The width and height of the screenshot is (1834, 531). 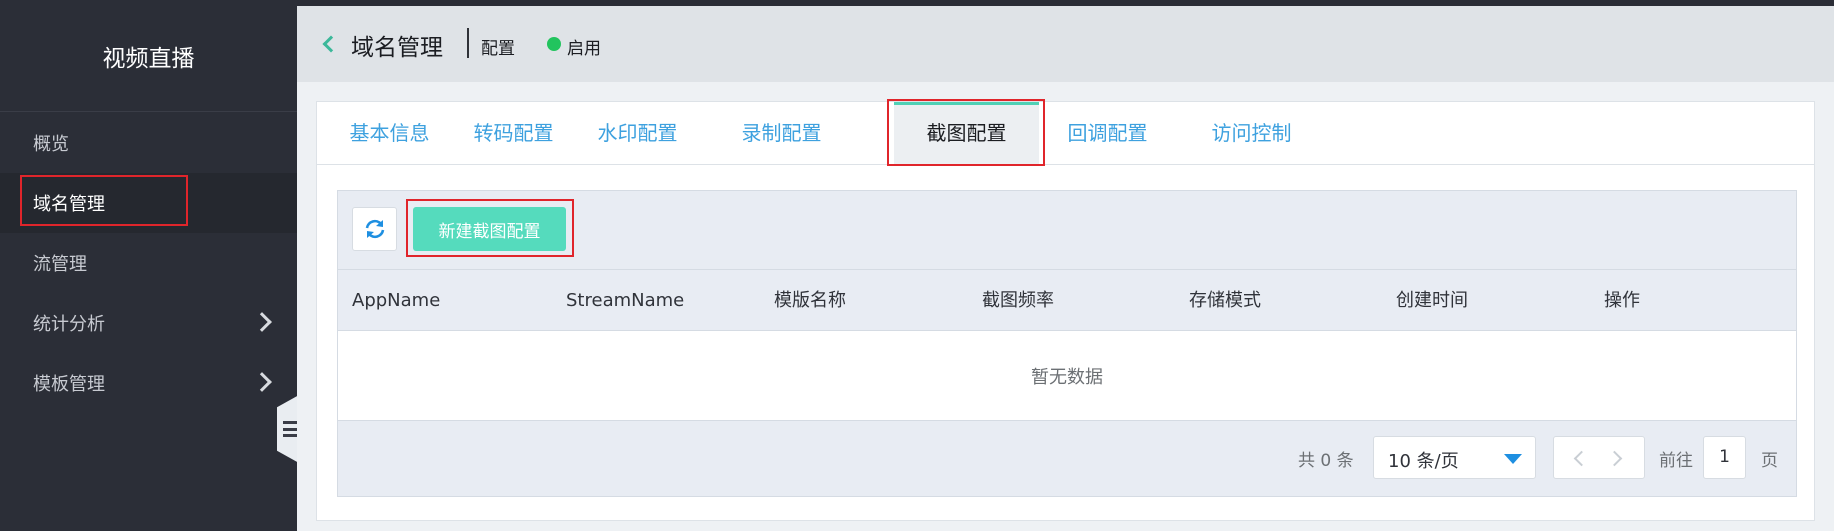 What do you see at coordinates (1018, 300) in the screenshot?
I see `column-header-screenshot-frequency: 截图频率` at bounding box center [1018, 300].